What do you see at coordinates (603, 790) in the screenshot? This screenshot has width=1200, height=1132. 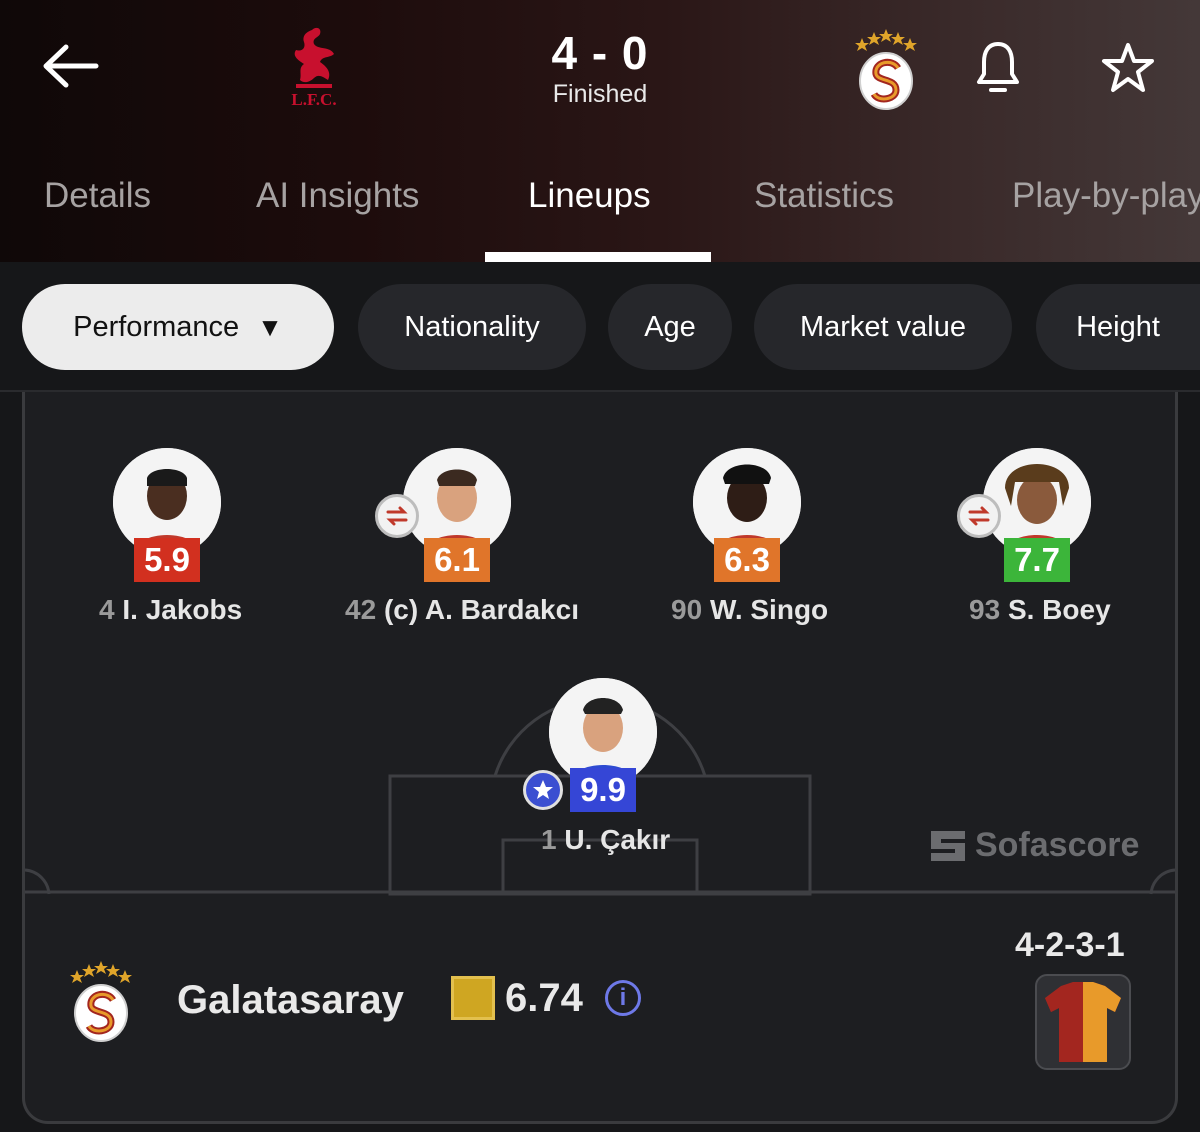 I see `player-rating: 9.9` at bounding box center [603, 790].